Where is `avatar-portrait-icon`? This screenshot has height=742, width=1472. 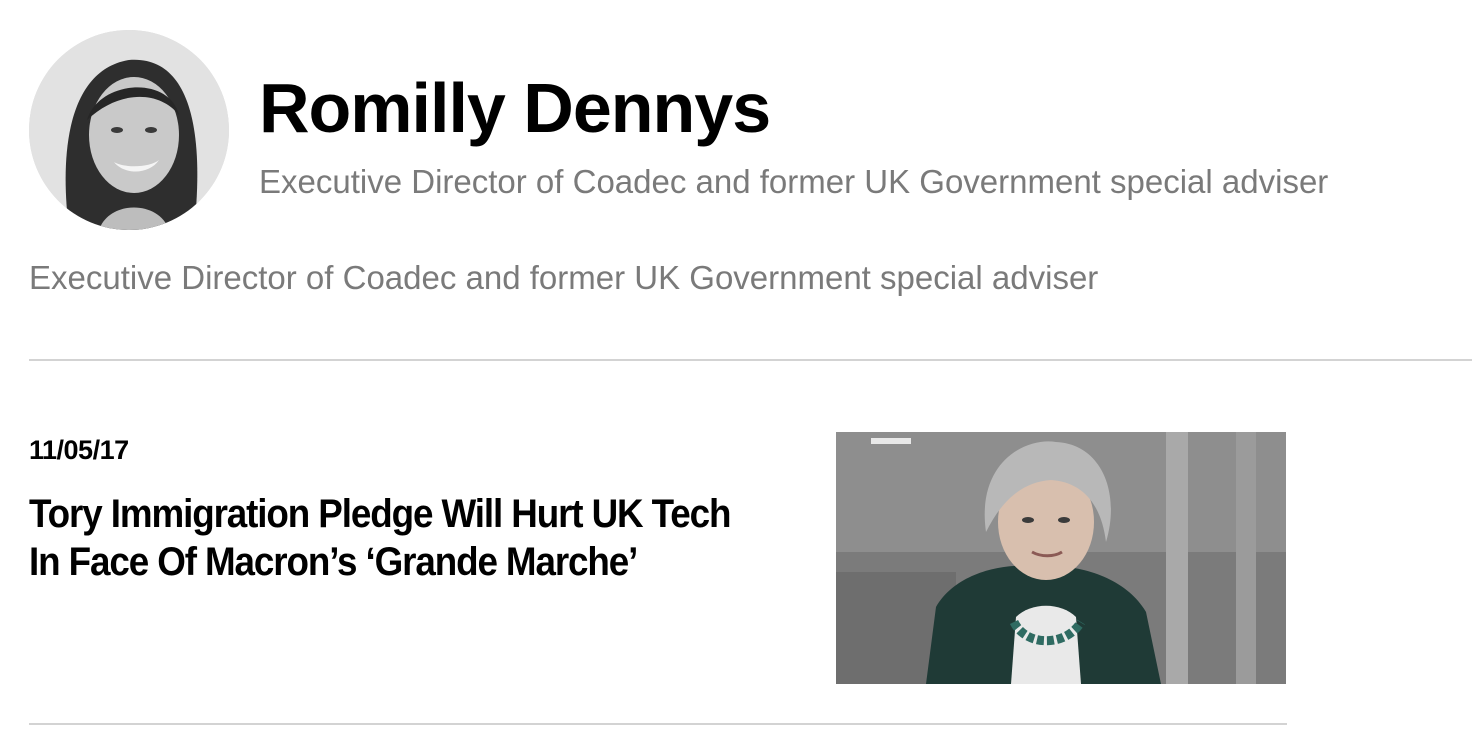
avatar-portrait-icon is located at coordinates (129, 130).